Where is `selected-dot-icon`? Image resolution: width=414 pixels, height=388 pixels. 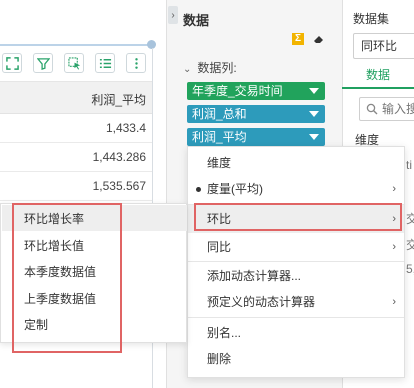
selected-dot-icon is located at coordinates (198, 189).